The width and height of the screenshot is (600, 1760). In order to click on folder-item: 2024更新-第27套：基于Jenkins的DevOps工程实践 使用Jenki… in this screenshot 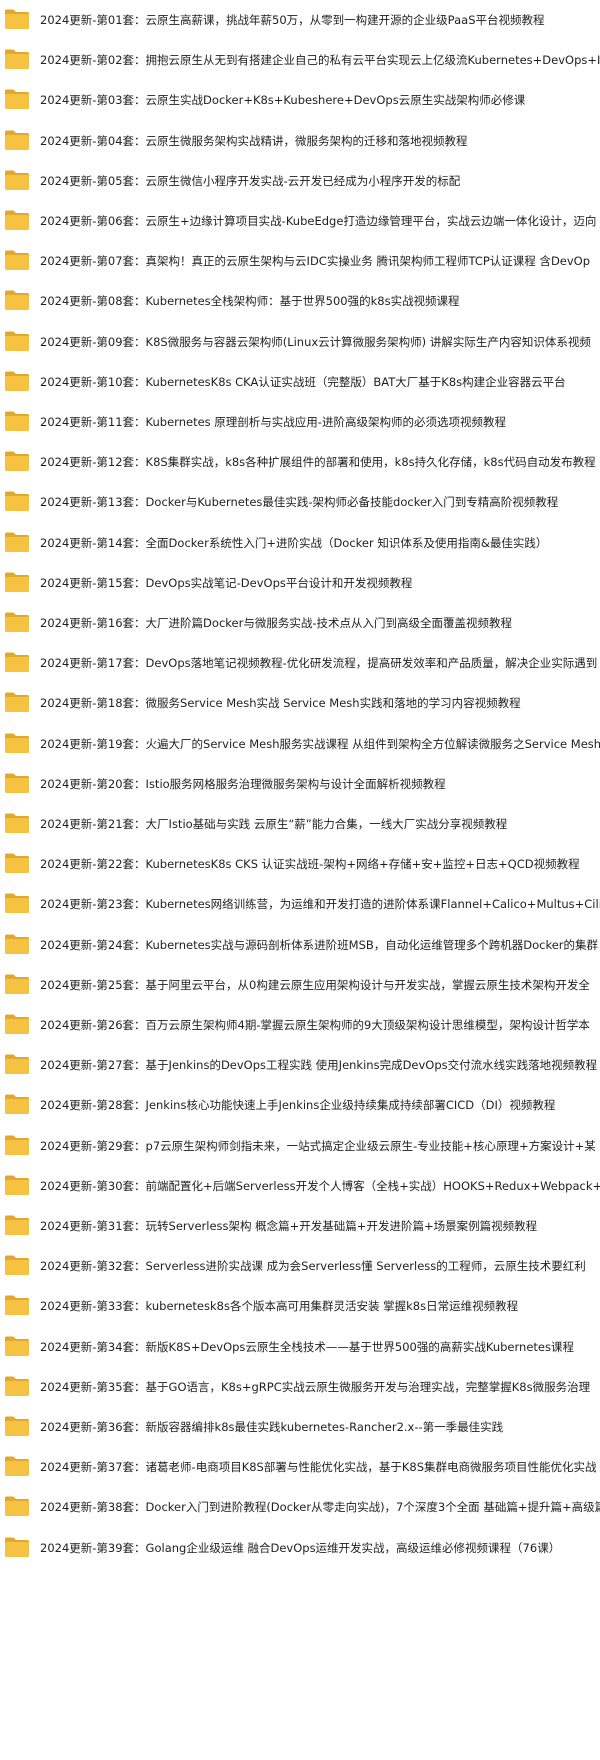, I will do `click(300, 1065)`.